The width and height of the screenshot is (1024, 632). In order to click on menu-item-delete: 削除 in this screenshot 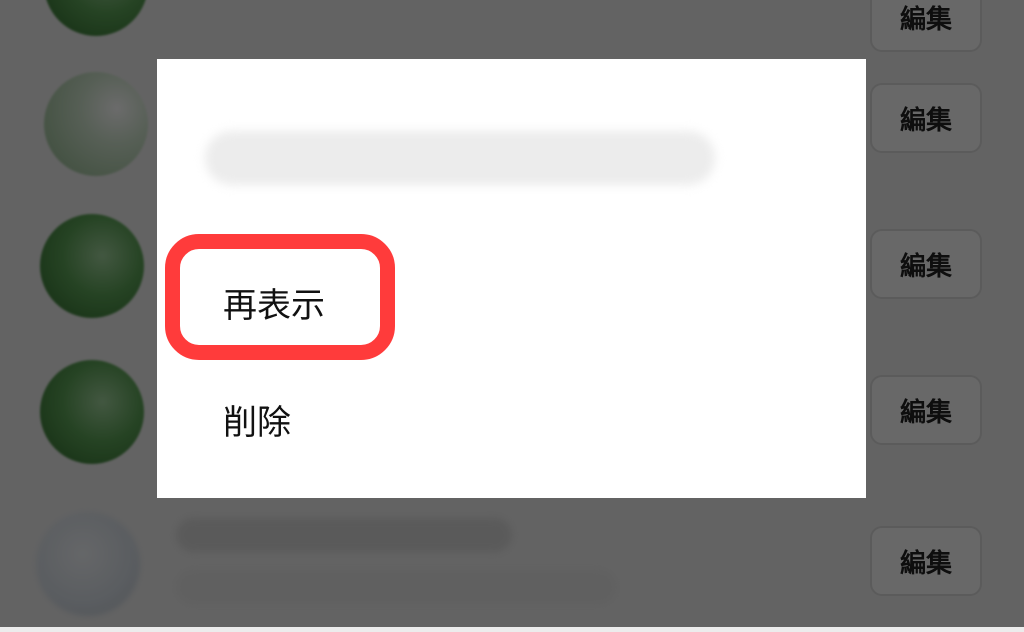, I will do `click(257, 423)`.